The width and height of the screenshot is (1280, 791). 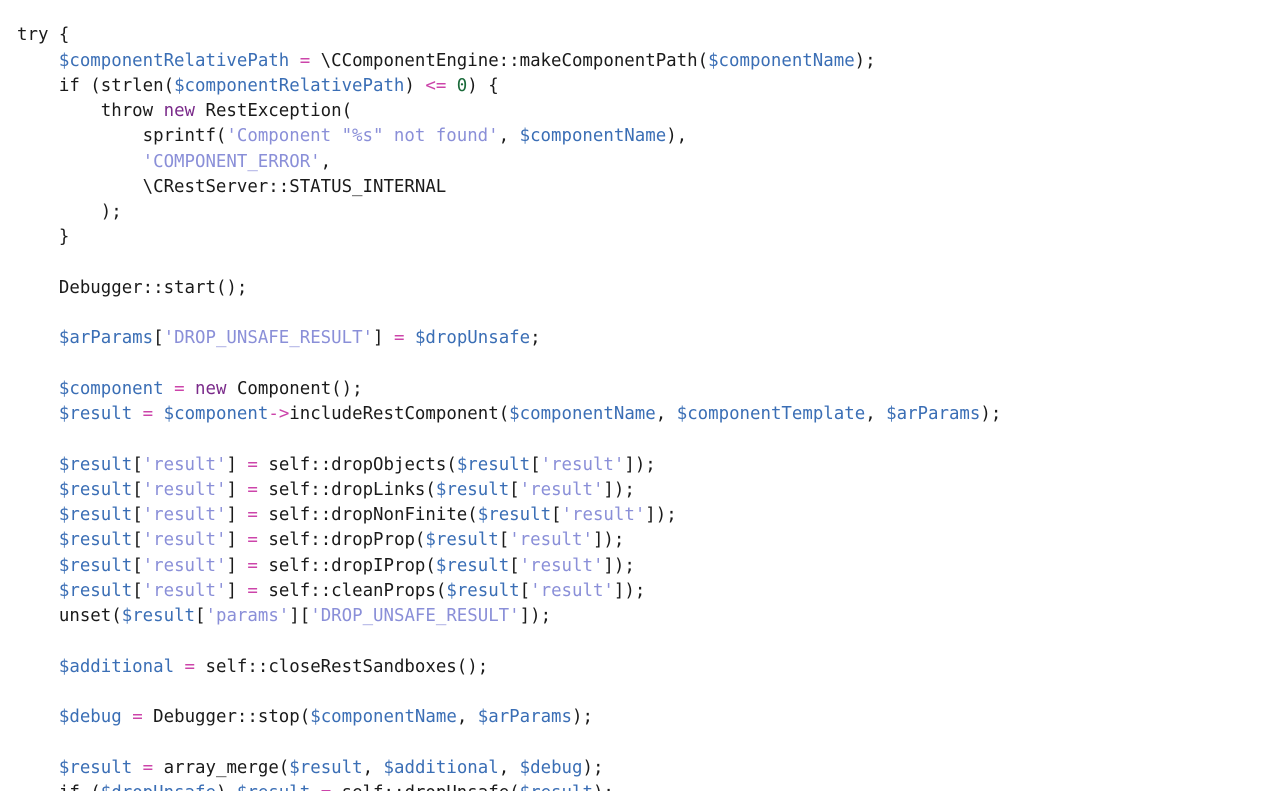 What do you see at coordinates (509, 35) in the screenshot?
I see `code-line: try {` at bounding box center [509, 35].